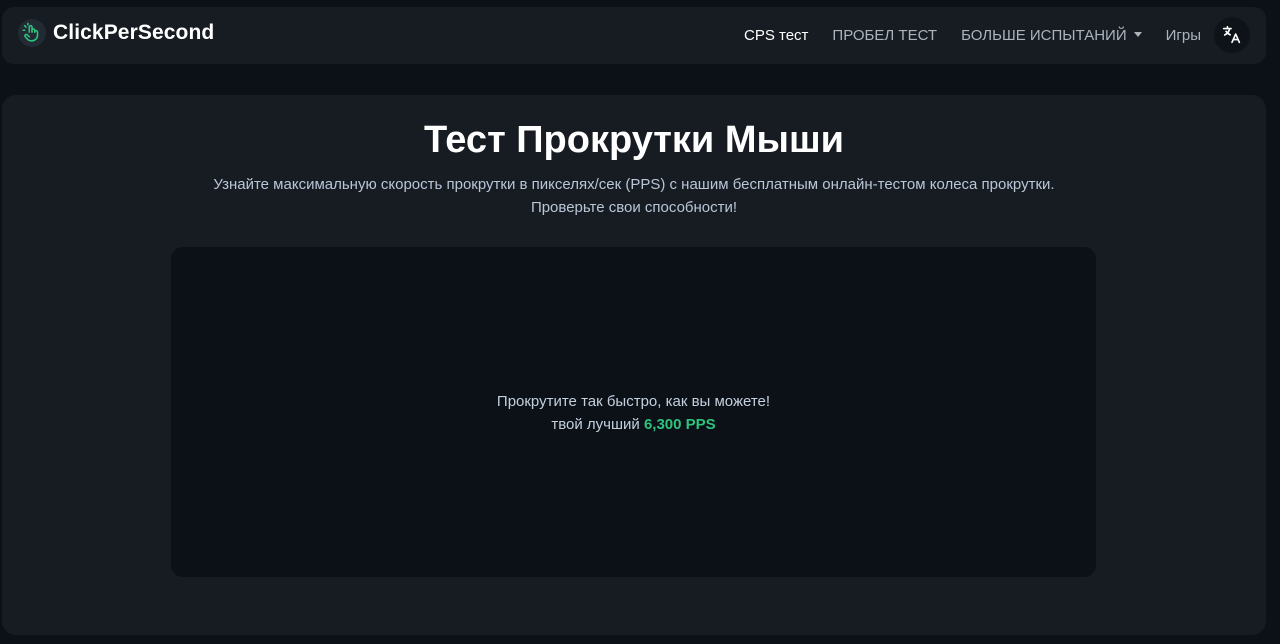 Image resolution: width=1280 pixels, height=644 pixels. I want to click on best-score-label: твой лучший, so click(595, 424).